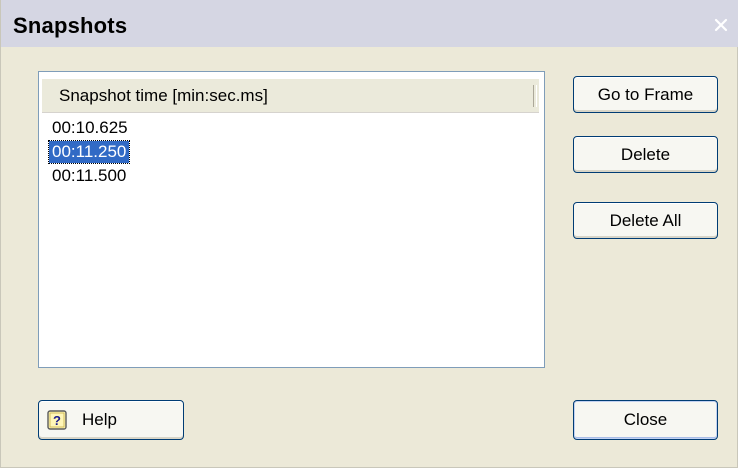  I want to click on go-to-frame-label: Go to Frame, so click(645, 94).